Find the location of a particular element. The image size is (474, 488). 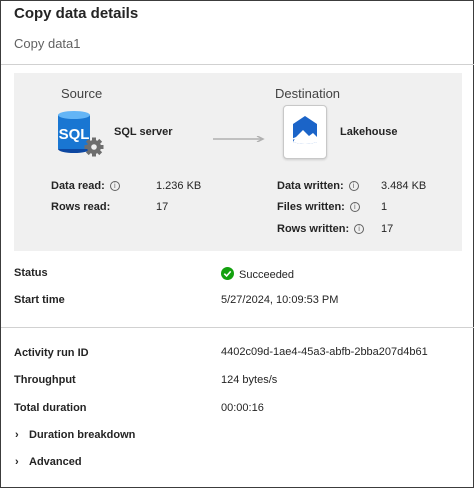

files-written-label: Files written: i is located at coordinates (318, 207).